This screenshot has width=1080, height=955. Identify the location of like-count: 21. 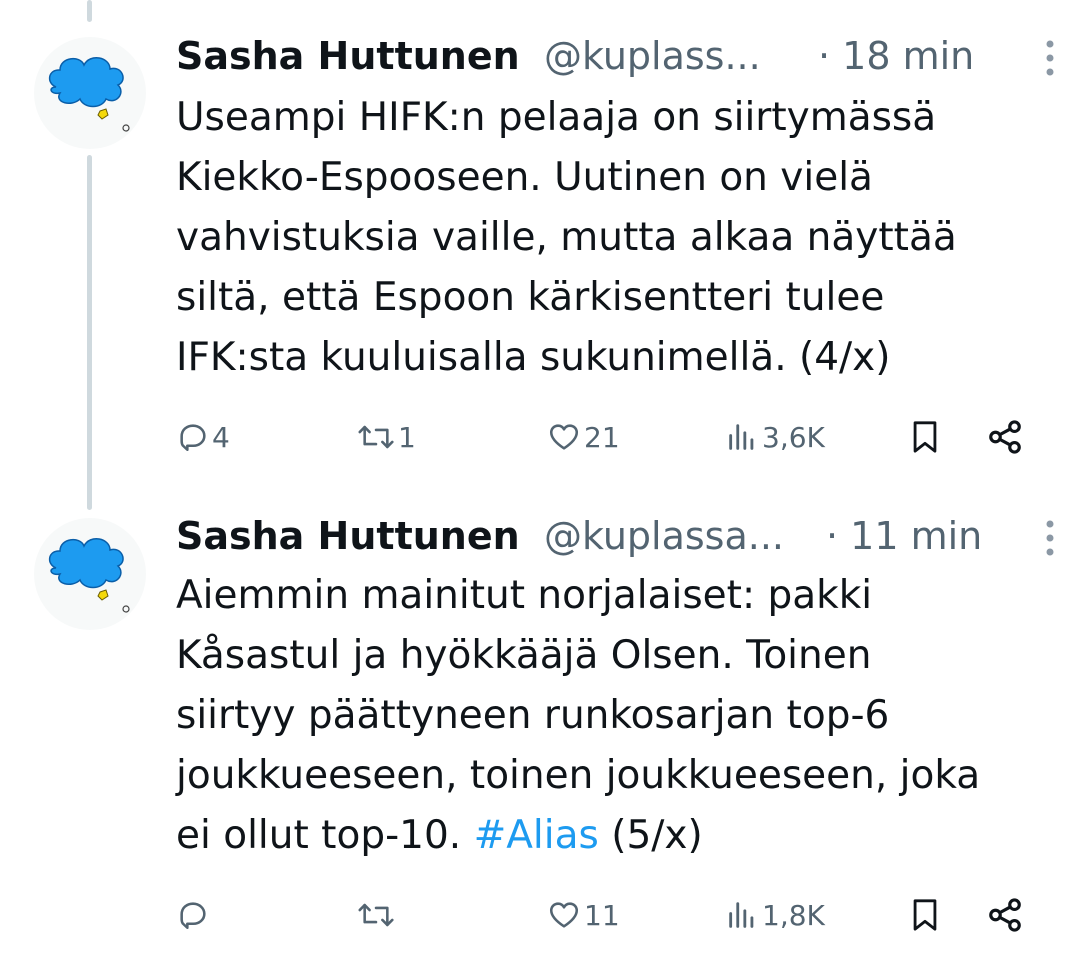
(602, 437).